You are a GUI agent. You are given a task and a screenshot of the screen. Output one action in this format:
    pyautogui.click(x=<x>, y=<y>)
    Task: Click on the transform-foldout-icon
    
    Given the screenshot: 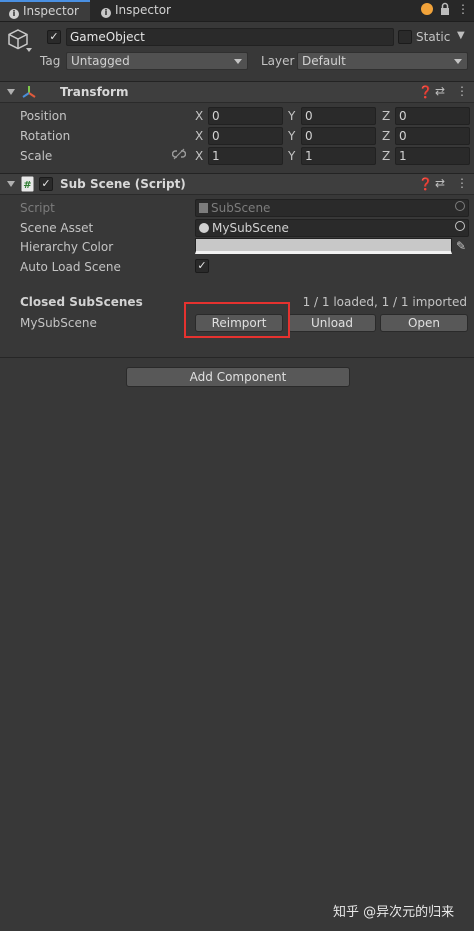 What is the action you would take?
    pyautogui.click(x=11, y=92)
    